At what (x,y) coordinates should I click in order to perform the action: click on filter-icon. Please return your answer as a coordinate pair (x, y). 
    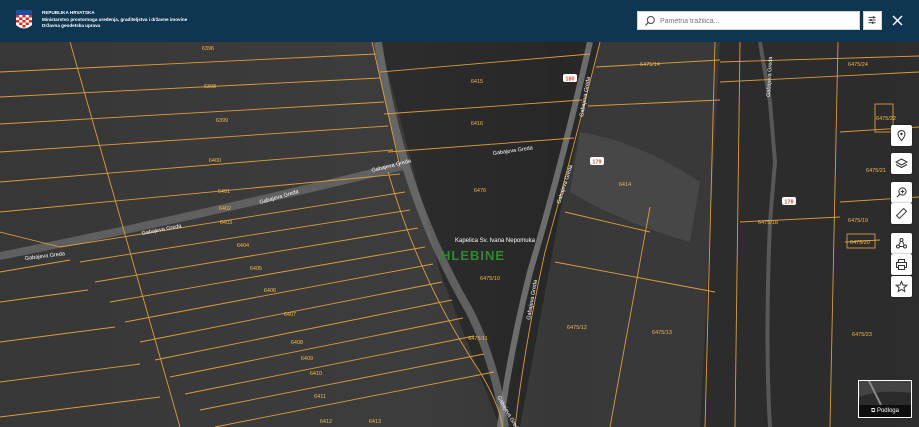
    Looking at the image, I should click on (872, 20).